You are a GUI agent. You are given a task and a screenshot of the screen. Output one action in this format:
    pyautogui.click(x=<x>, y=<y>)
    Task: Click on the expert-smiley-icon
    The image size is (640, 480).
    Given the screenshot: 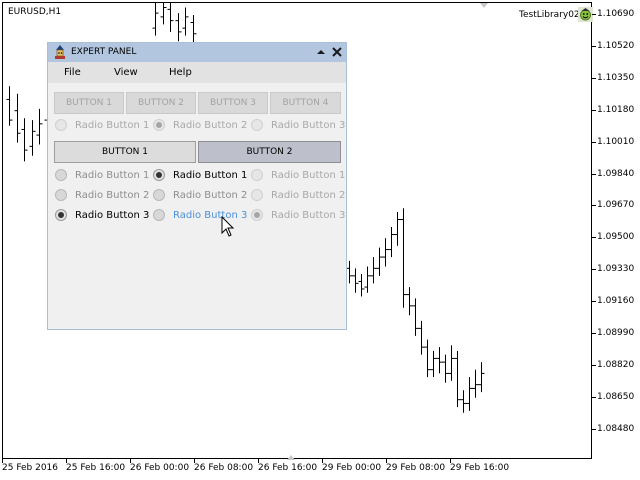 What is the action you would take?
    pyautogui.click(x=585, y=14)
    